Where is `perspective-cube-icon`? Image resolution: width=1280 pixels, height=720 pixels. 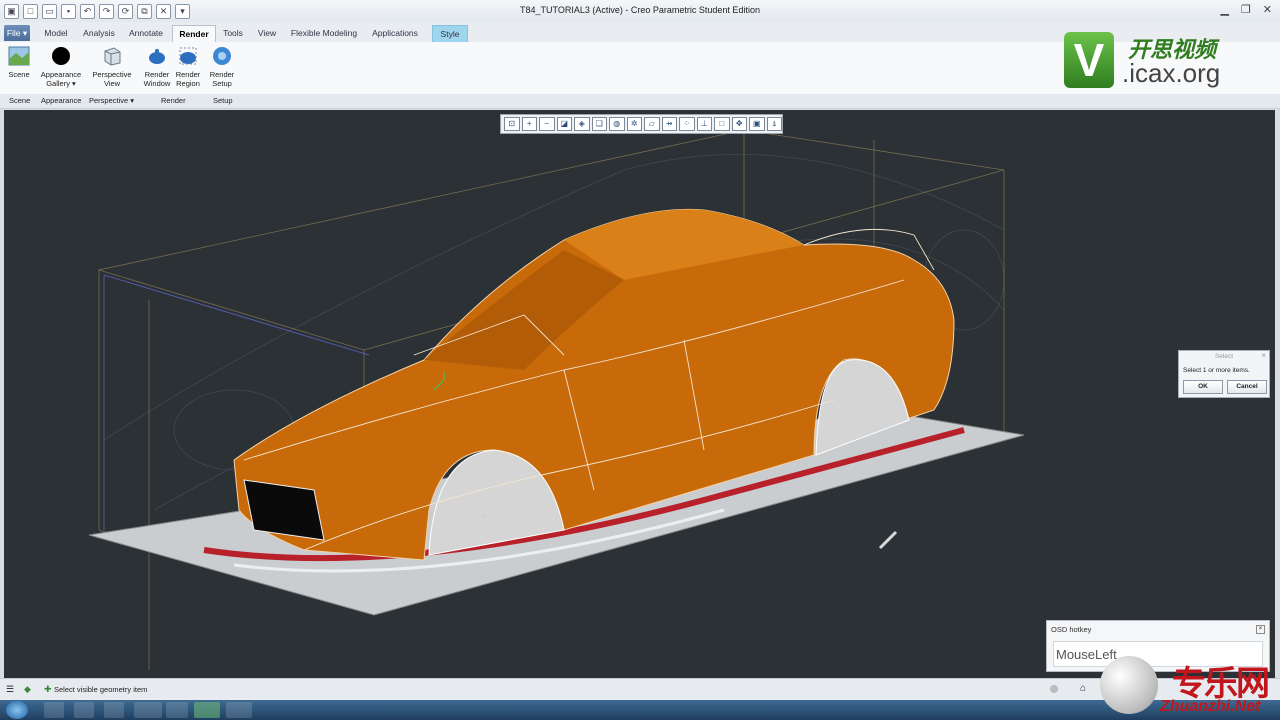 perspective-cube-icon is located at coordinates (112, 56).